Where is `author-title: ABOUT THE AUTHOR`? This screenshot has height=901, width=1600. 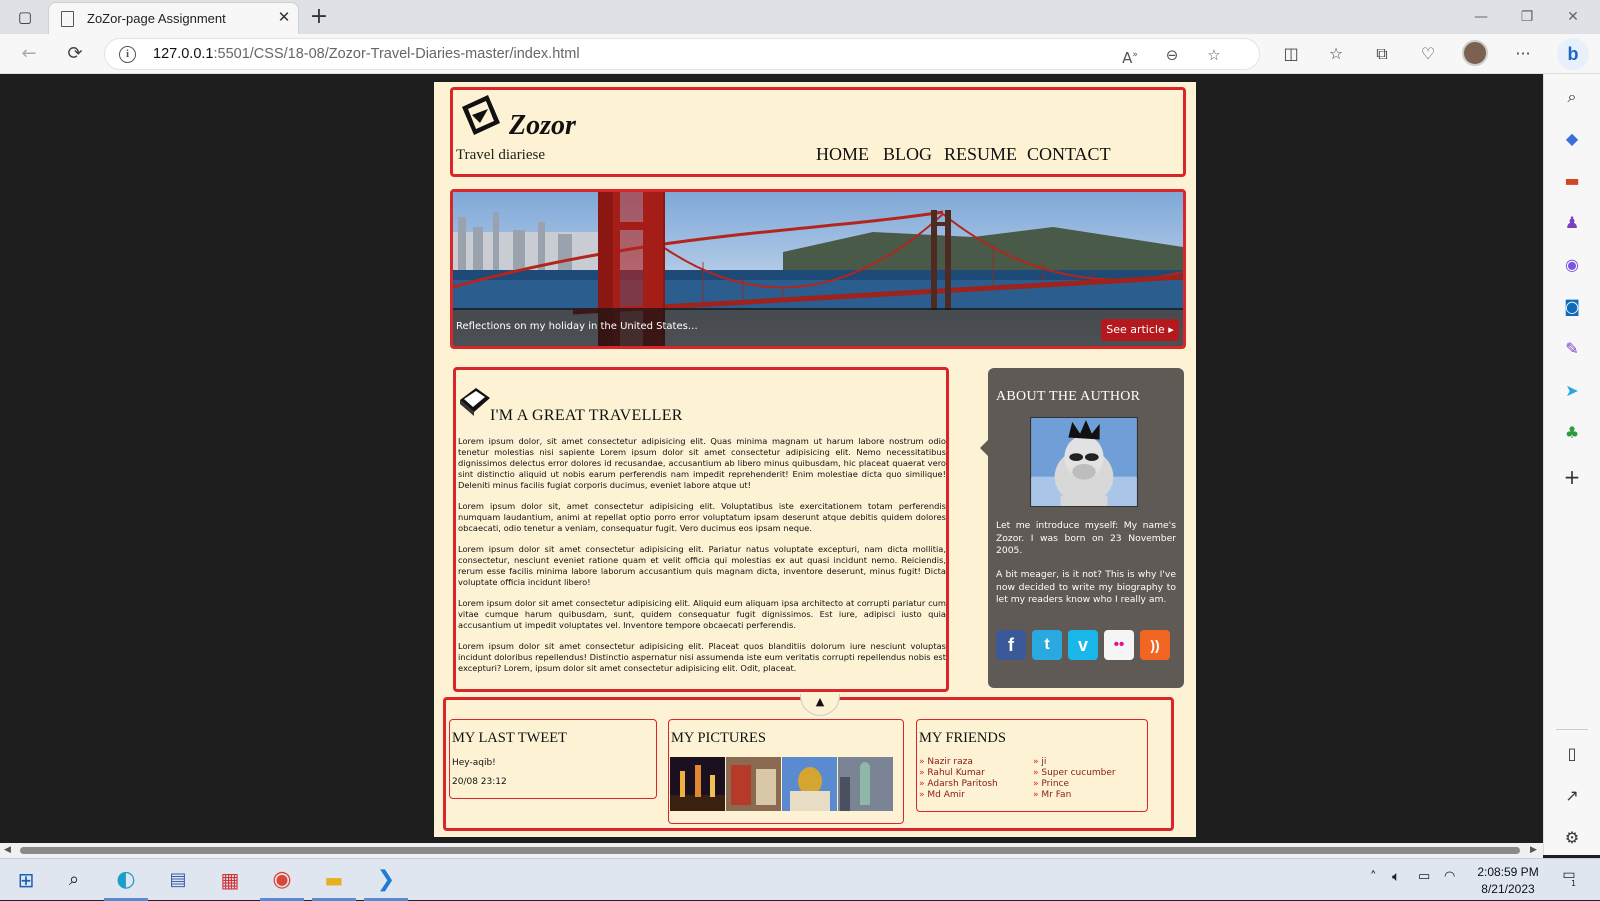 author-title: ABOUT THE AUTHOR is located at coordinates (1068, 396).